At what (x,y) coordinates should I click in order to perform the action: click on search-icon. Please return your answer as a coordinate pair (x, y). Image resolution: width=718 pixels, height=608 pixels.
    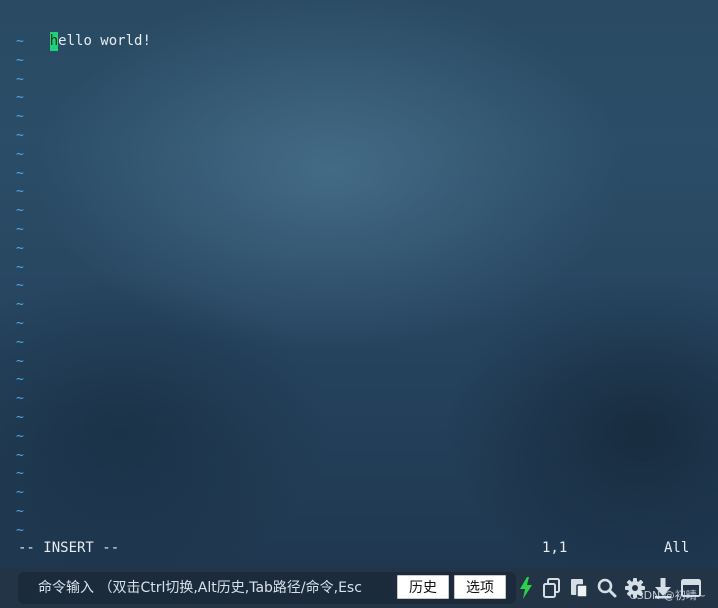
    Looking at the image, I should click on (607, 588).